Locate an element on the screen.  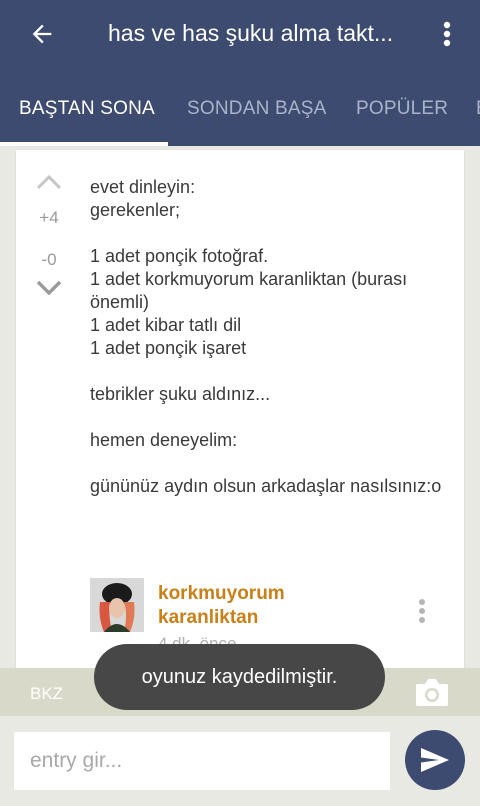
arrow-left-icon is located at coordinates (42, 34).